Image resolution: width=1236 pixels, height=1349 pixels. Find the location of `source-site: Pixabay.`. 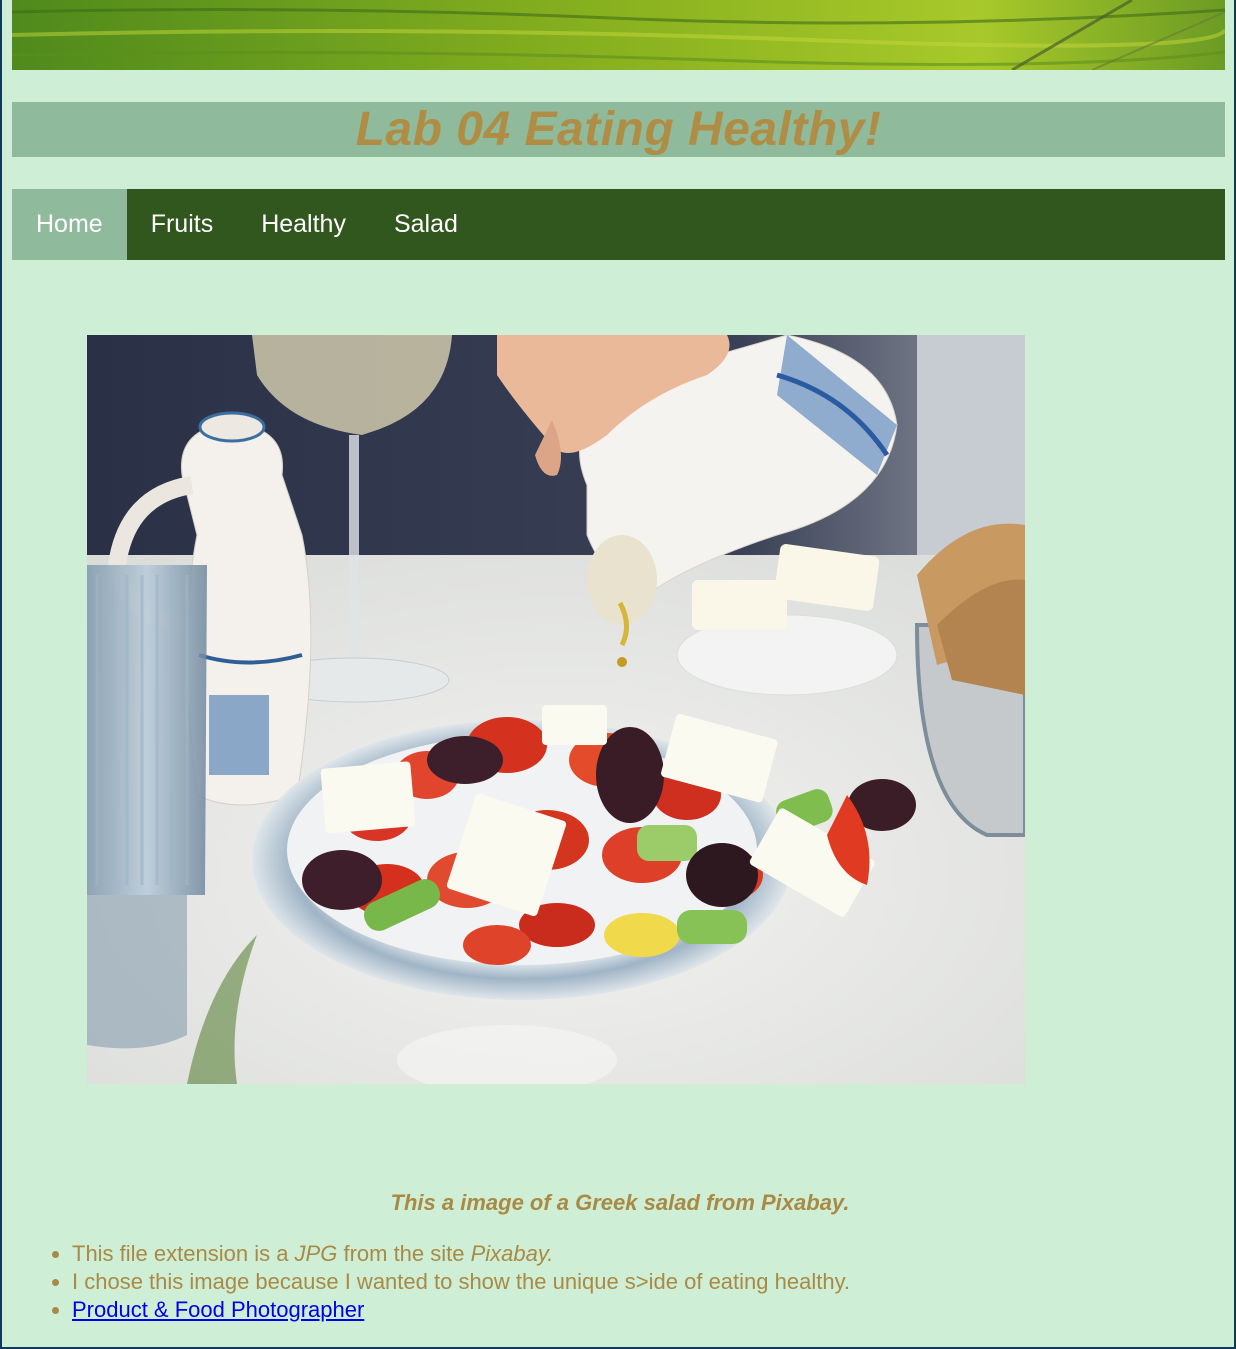

source-site: Pixabay. is located at coordinates (512, 1253).